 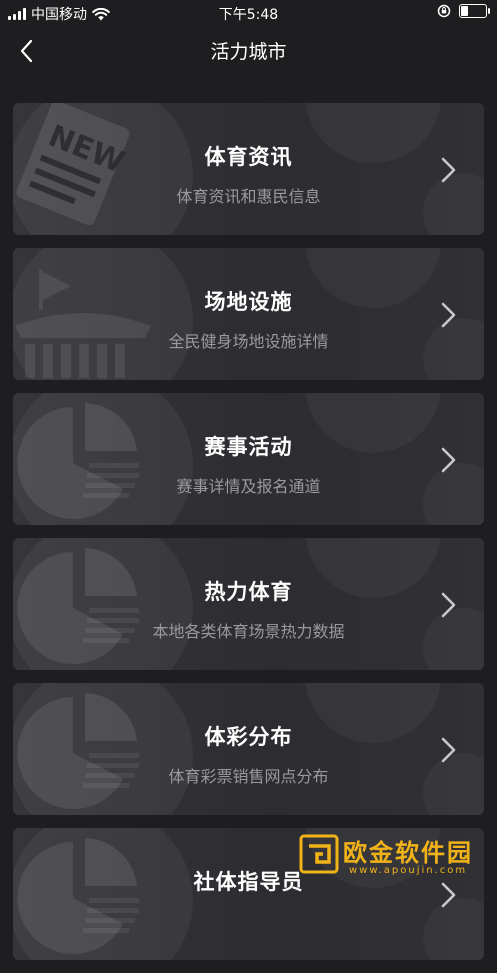 I want to click on feature-card: 赛事活动赛事详情及报名通道, so click(x=248, y=459).